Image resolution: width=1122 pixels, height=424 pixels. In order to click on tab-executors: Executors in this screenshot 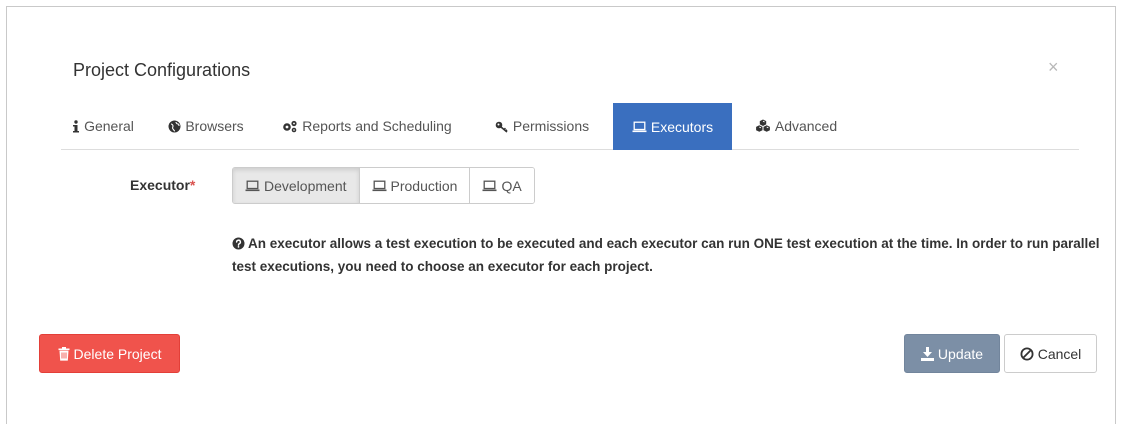, I will do `click(672, 126)`.